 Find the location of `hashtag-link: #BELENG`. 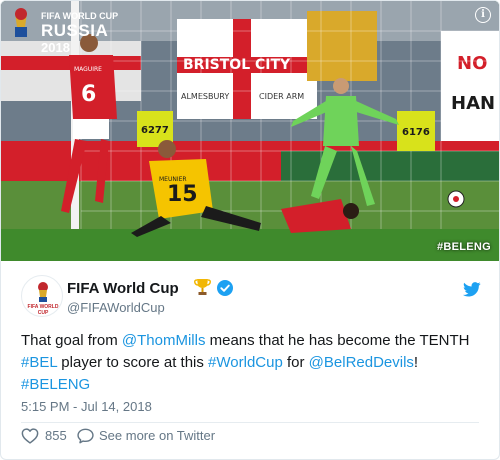

hashtag-link: #BELENG is located at coordinates (55, 384).